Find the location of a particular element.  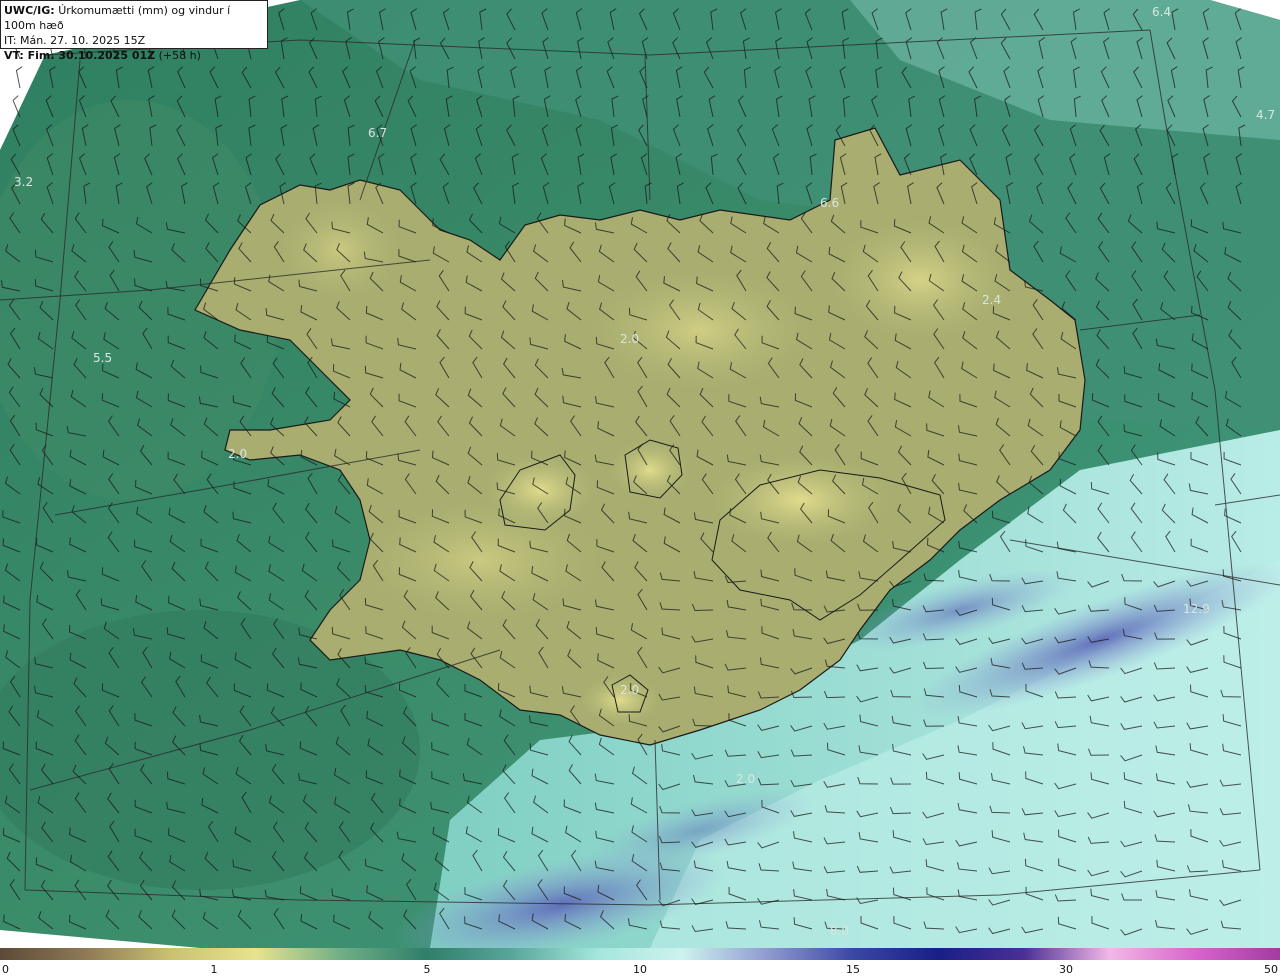

model-name: UWC/IG: is located at coordinates (29, 10).